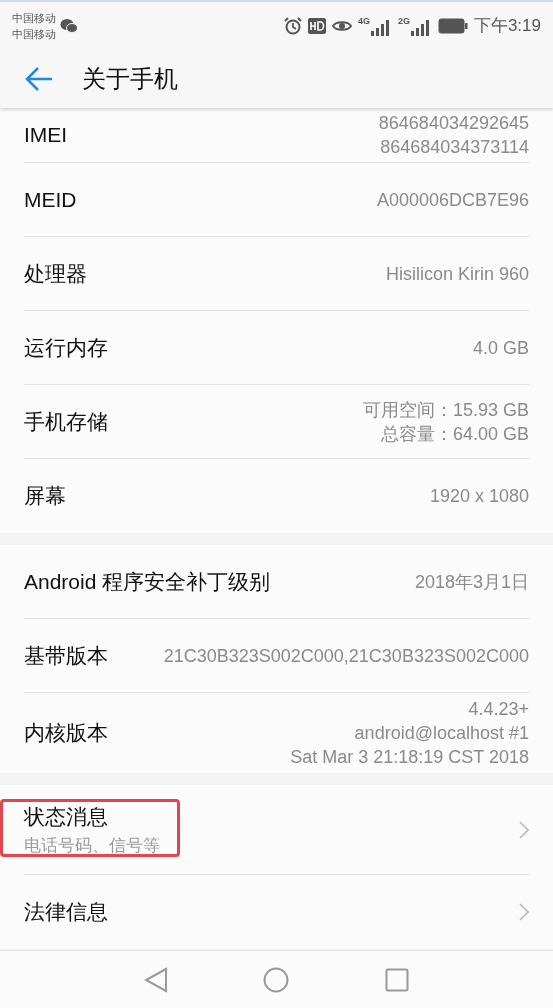  What do you see at coordinates (454, 147) in the screenshot?
I see `row-value: 864684034373114` at bounding box center [454, 147].